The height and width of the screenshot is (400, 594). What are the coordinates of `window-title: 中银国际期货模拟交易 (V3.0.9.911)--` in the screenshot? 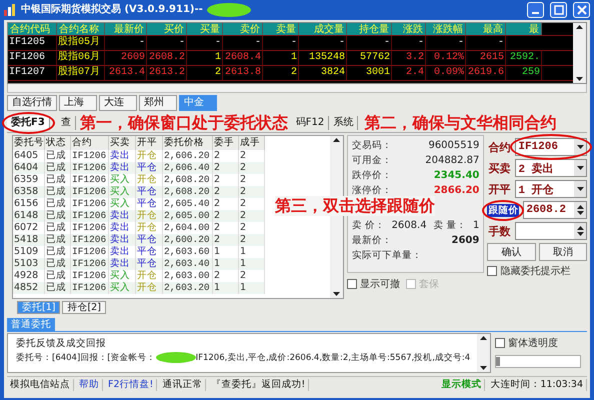 It's located at (112, 10).